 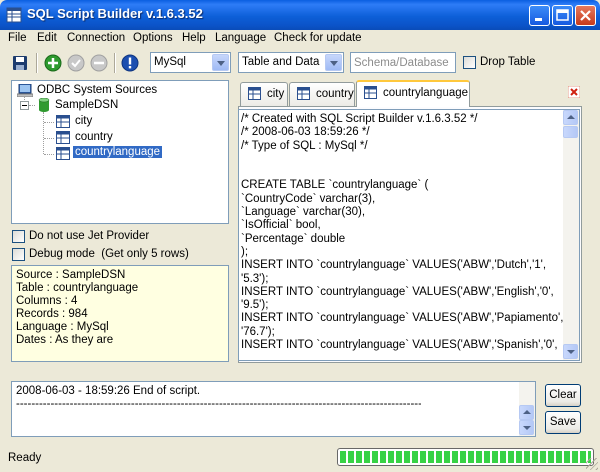 What do you see at coordinates (563, 422) in the screenshot?
I see `save-button: Save` at bounding box center [563, 422].